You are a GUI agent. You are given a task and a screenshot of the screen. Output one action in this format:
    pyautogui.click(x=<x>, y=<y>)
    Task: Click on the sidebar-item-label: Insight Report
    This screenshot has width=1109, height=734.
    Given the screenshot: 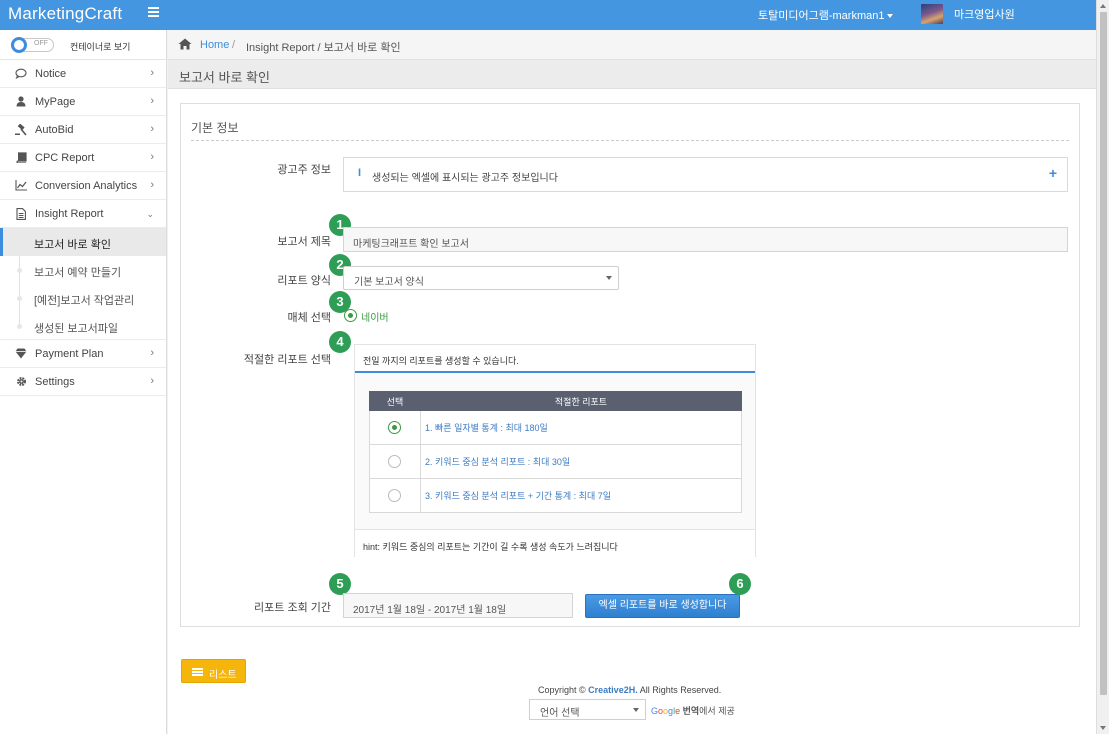 What is the action you would take?
    pyautogui.click(x=69, y=214)
    